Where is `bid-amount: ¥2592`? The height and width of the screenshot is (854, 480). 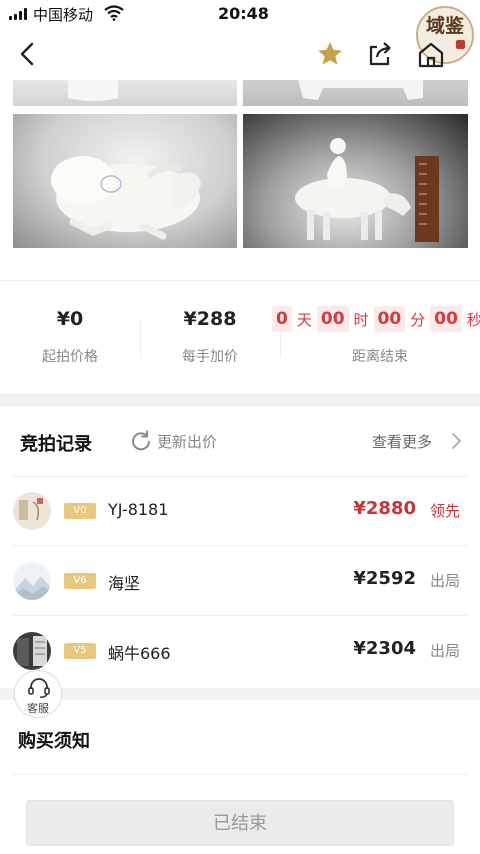 bid-amount: ¥2592 is located at coordinates (384, 578).